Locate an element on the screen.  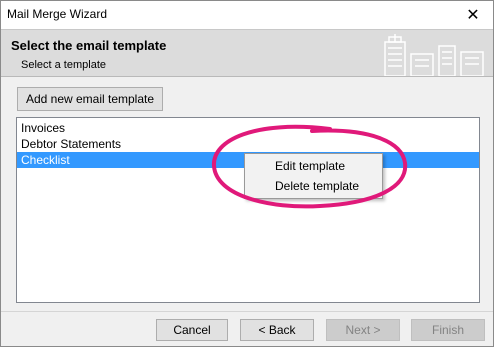
window-title: Mail Merge Wizard is located at coordinates (57, 14).